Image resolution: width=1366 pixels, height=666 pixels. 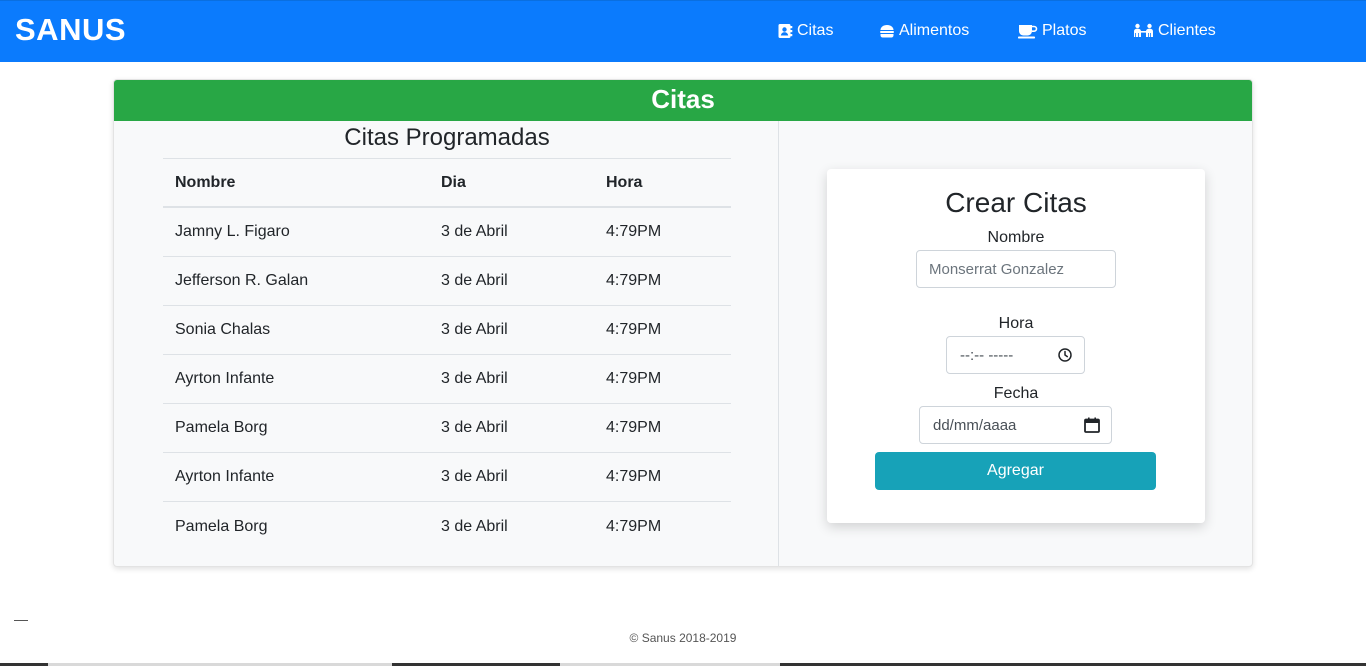 I want to click on table-row: Sonia Chalas 3 de Abril 4:79PM, so click(x=447, y=330).